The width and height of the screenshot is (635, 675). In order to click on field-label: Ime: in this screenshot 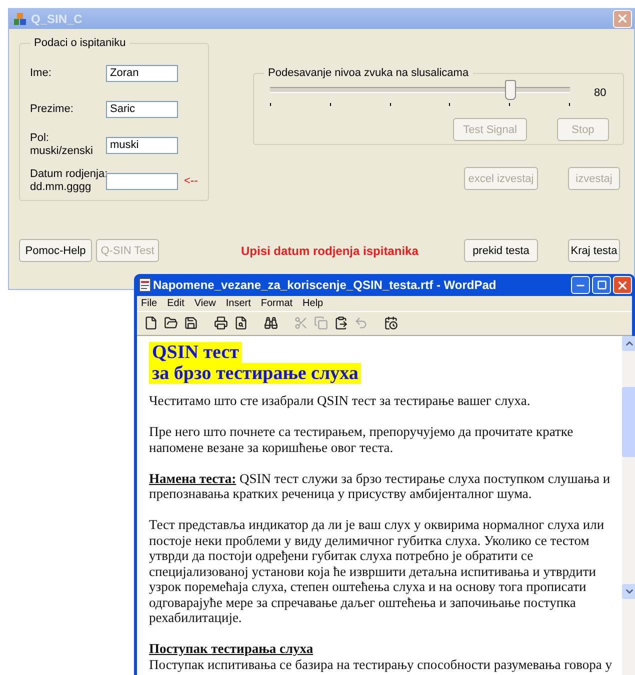, I will do `click(41, 73)`.